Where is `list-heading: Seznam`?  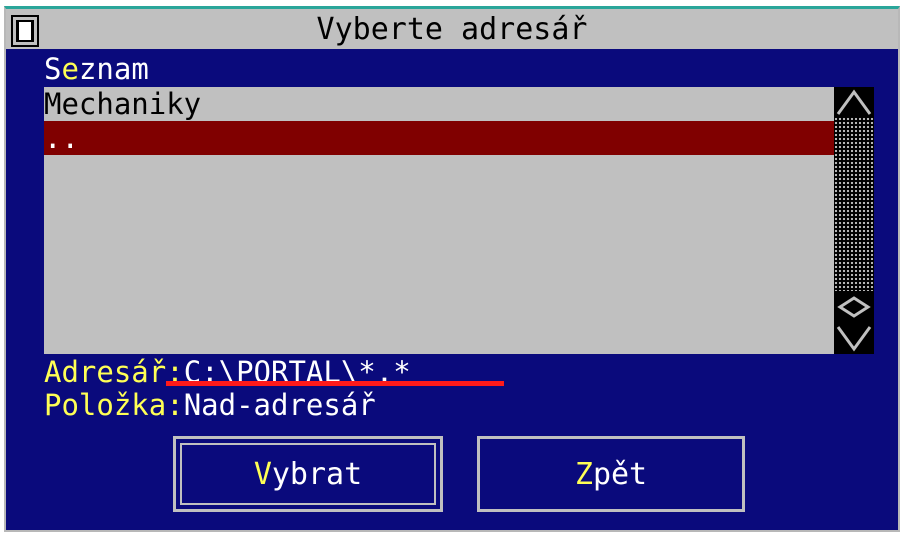
list-heading: Seznam is located at coordinates (96, 69).